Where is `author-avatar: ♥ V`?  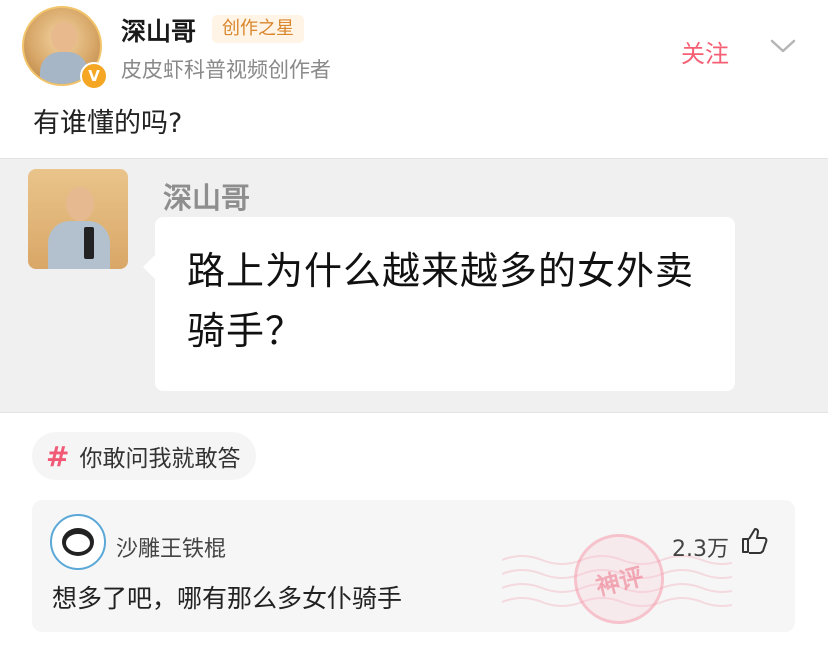 author-avatar: ♥ V is located at coordinates (65, 48).